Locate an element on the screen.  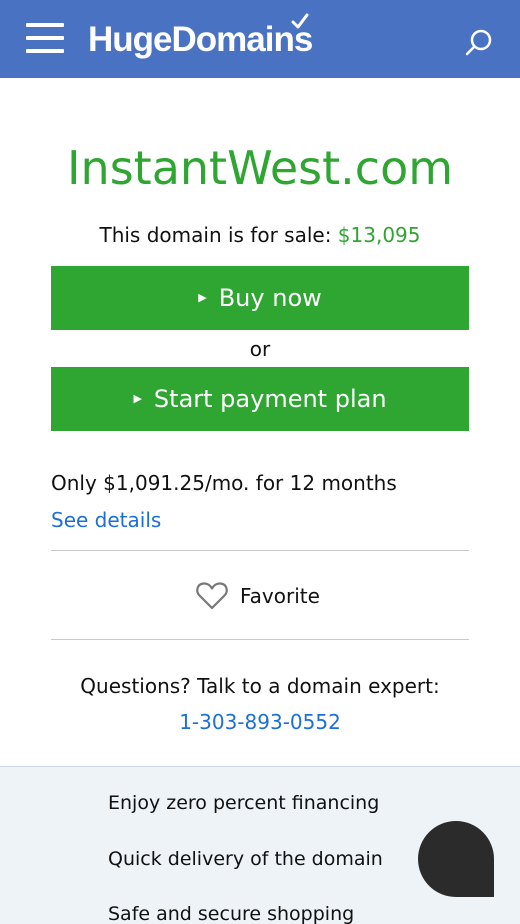
or-separator: or is located at coordinates (260, 349).